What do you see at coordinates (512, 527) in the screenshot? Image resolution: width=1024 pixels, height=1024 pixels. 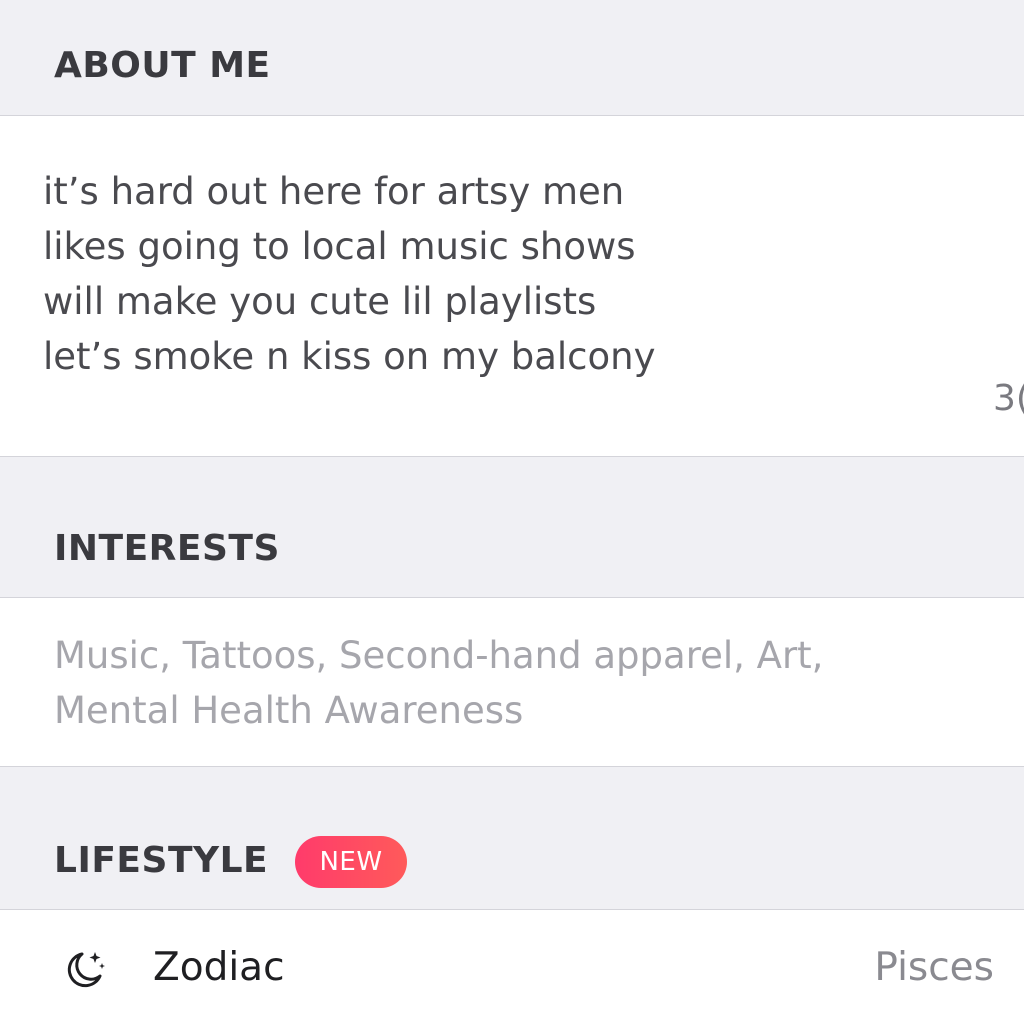 I see `interests-header: INTERESTS` at bounding box center [512, 527].